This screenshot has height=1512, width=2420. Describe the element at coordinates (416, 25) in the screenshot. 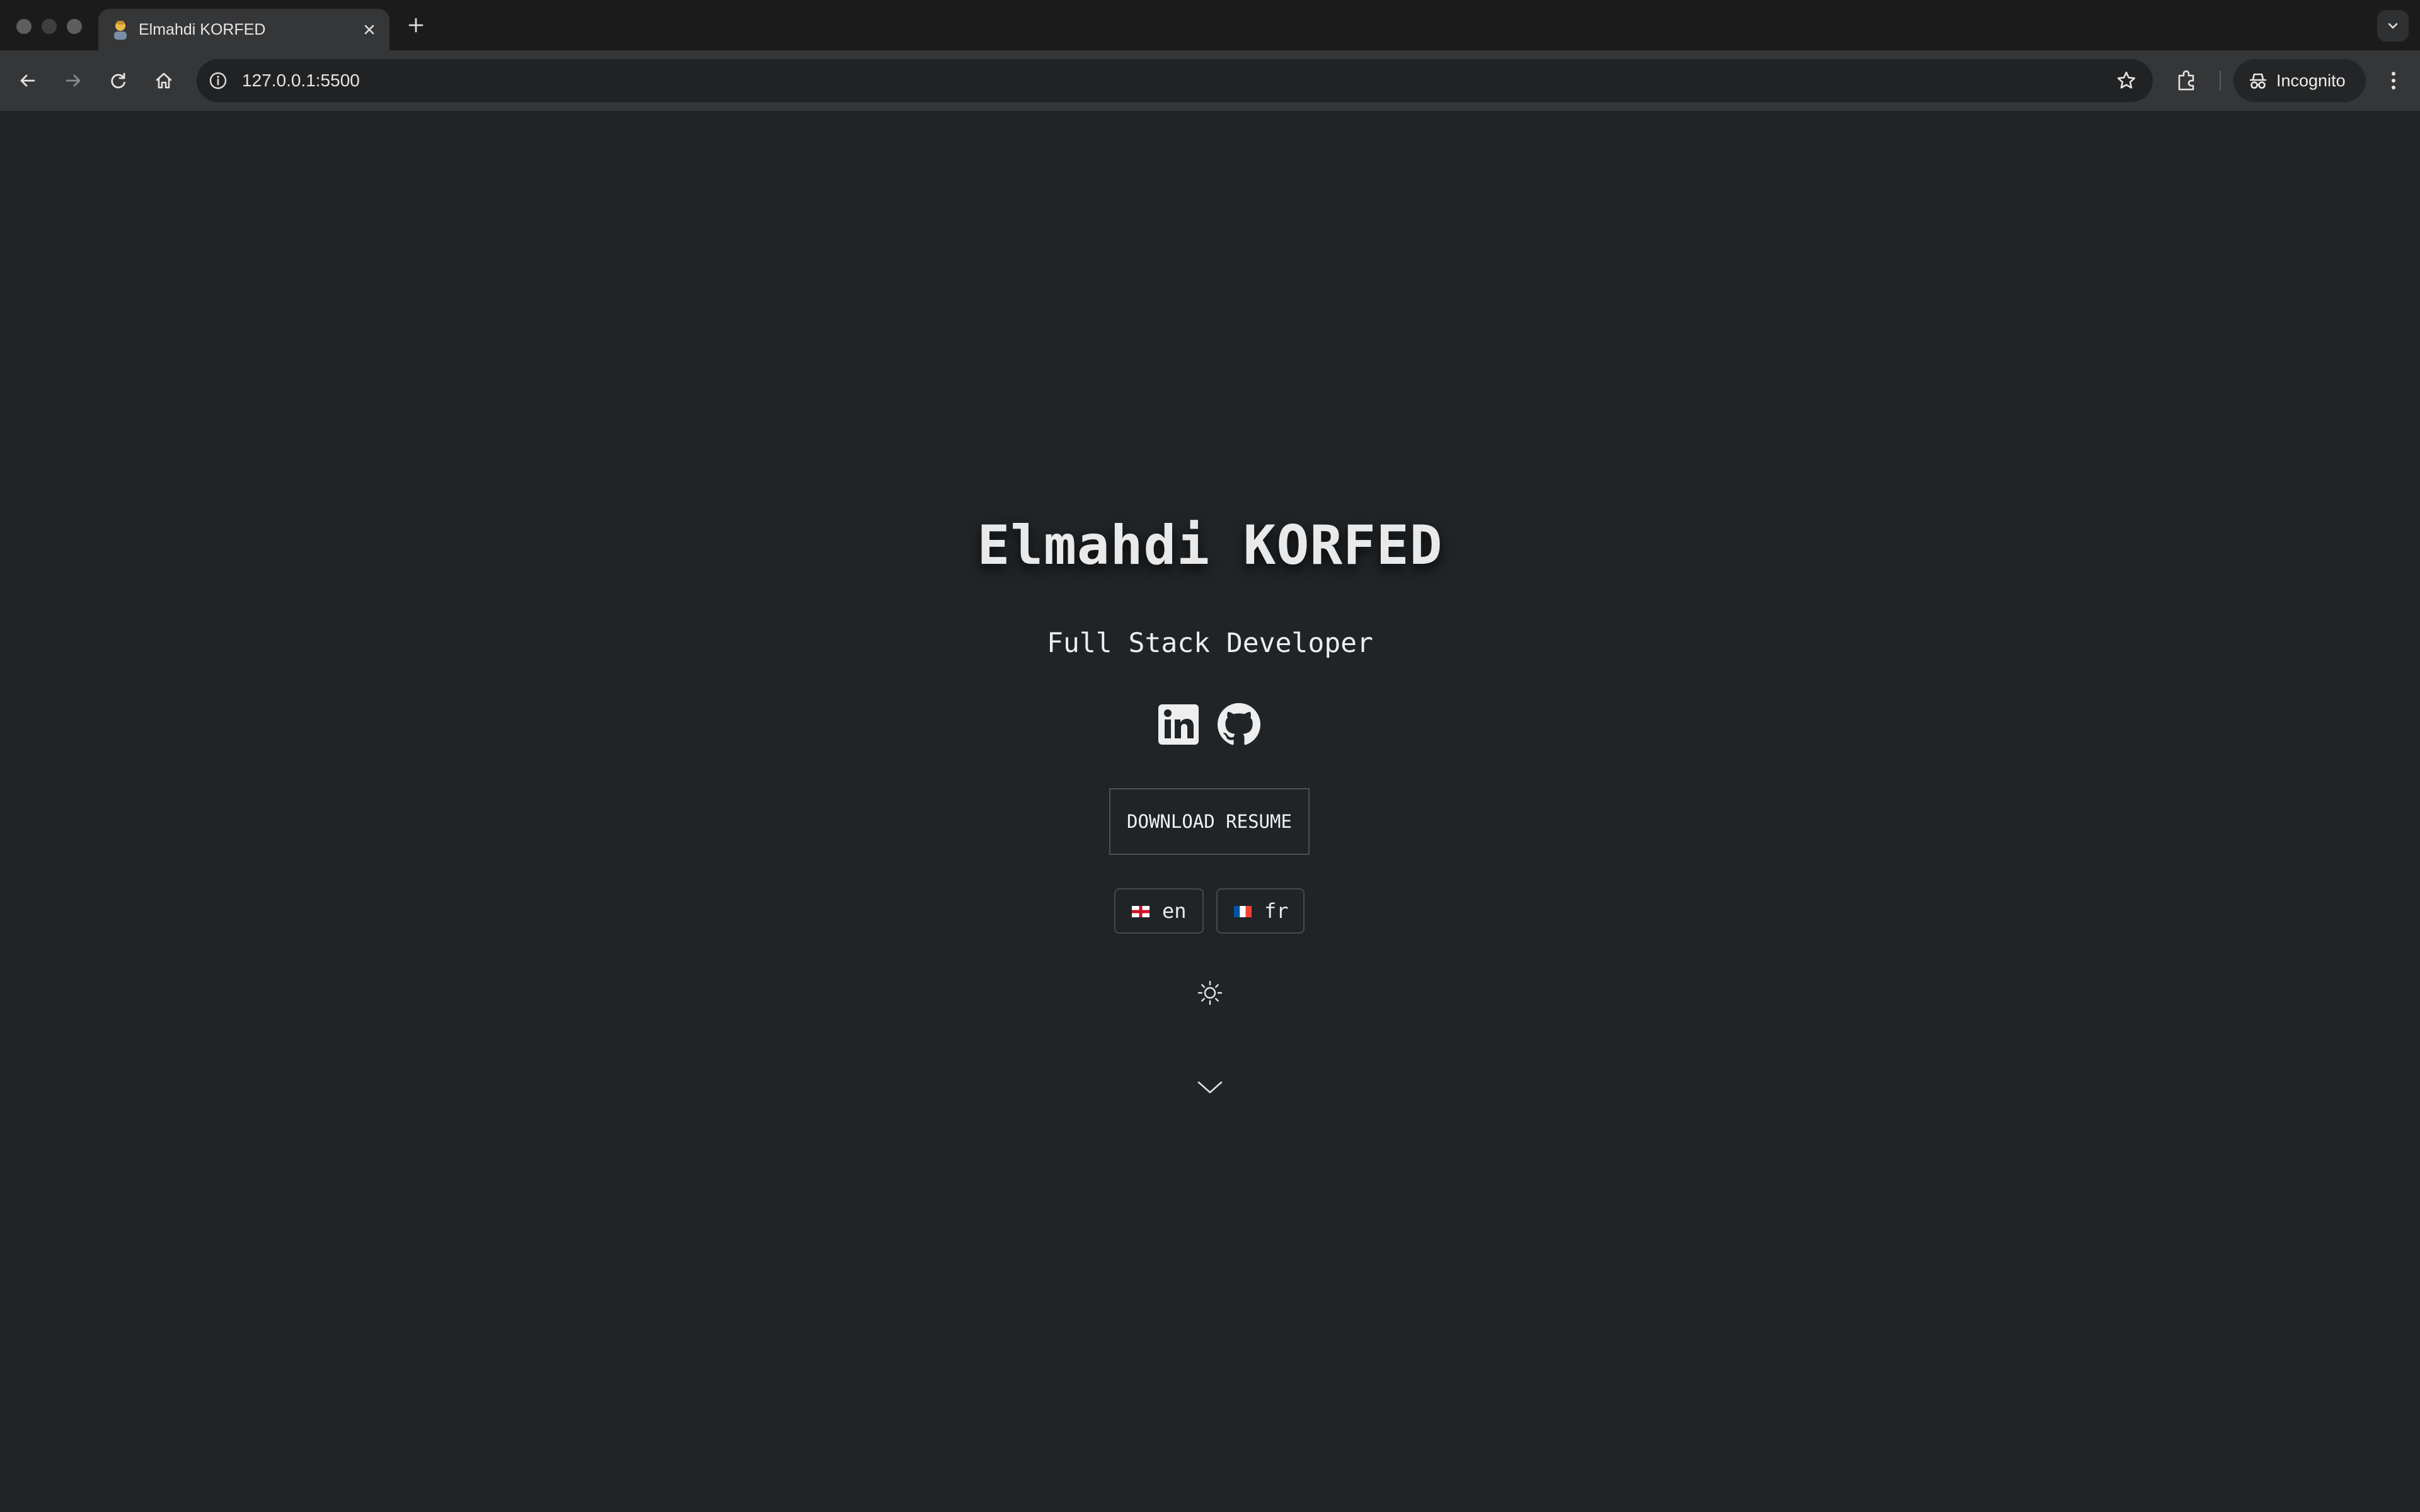

I see `new-tab-plus-icon` at that location.